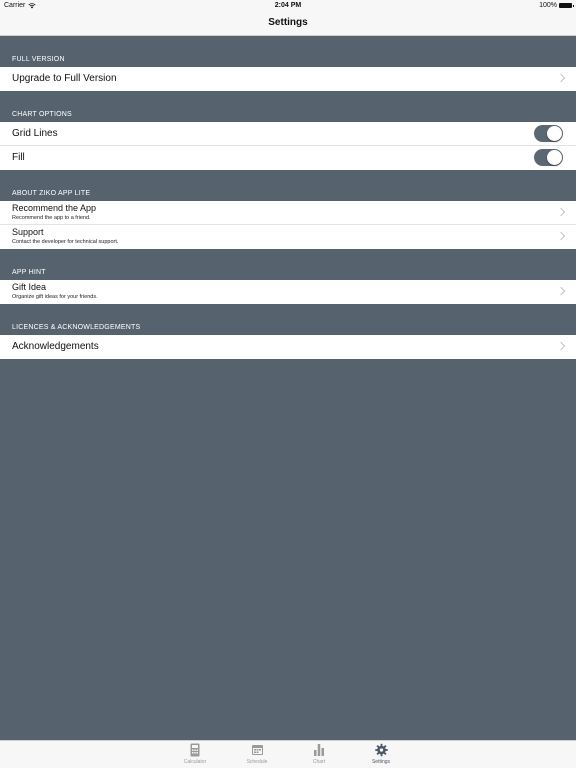 The width and height of the screenshot is (576, 768). I want to click on section-header-label: ABOUT ZIKO APP LITE, so click(51, 193).